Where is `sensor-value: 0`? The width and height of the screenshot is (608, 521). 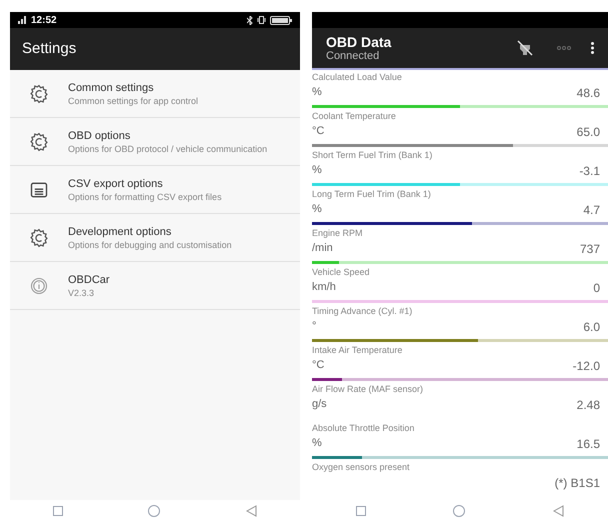 sensor-value: 0 is located at coordinates (596, 288).